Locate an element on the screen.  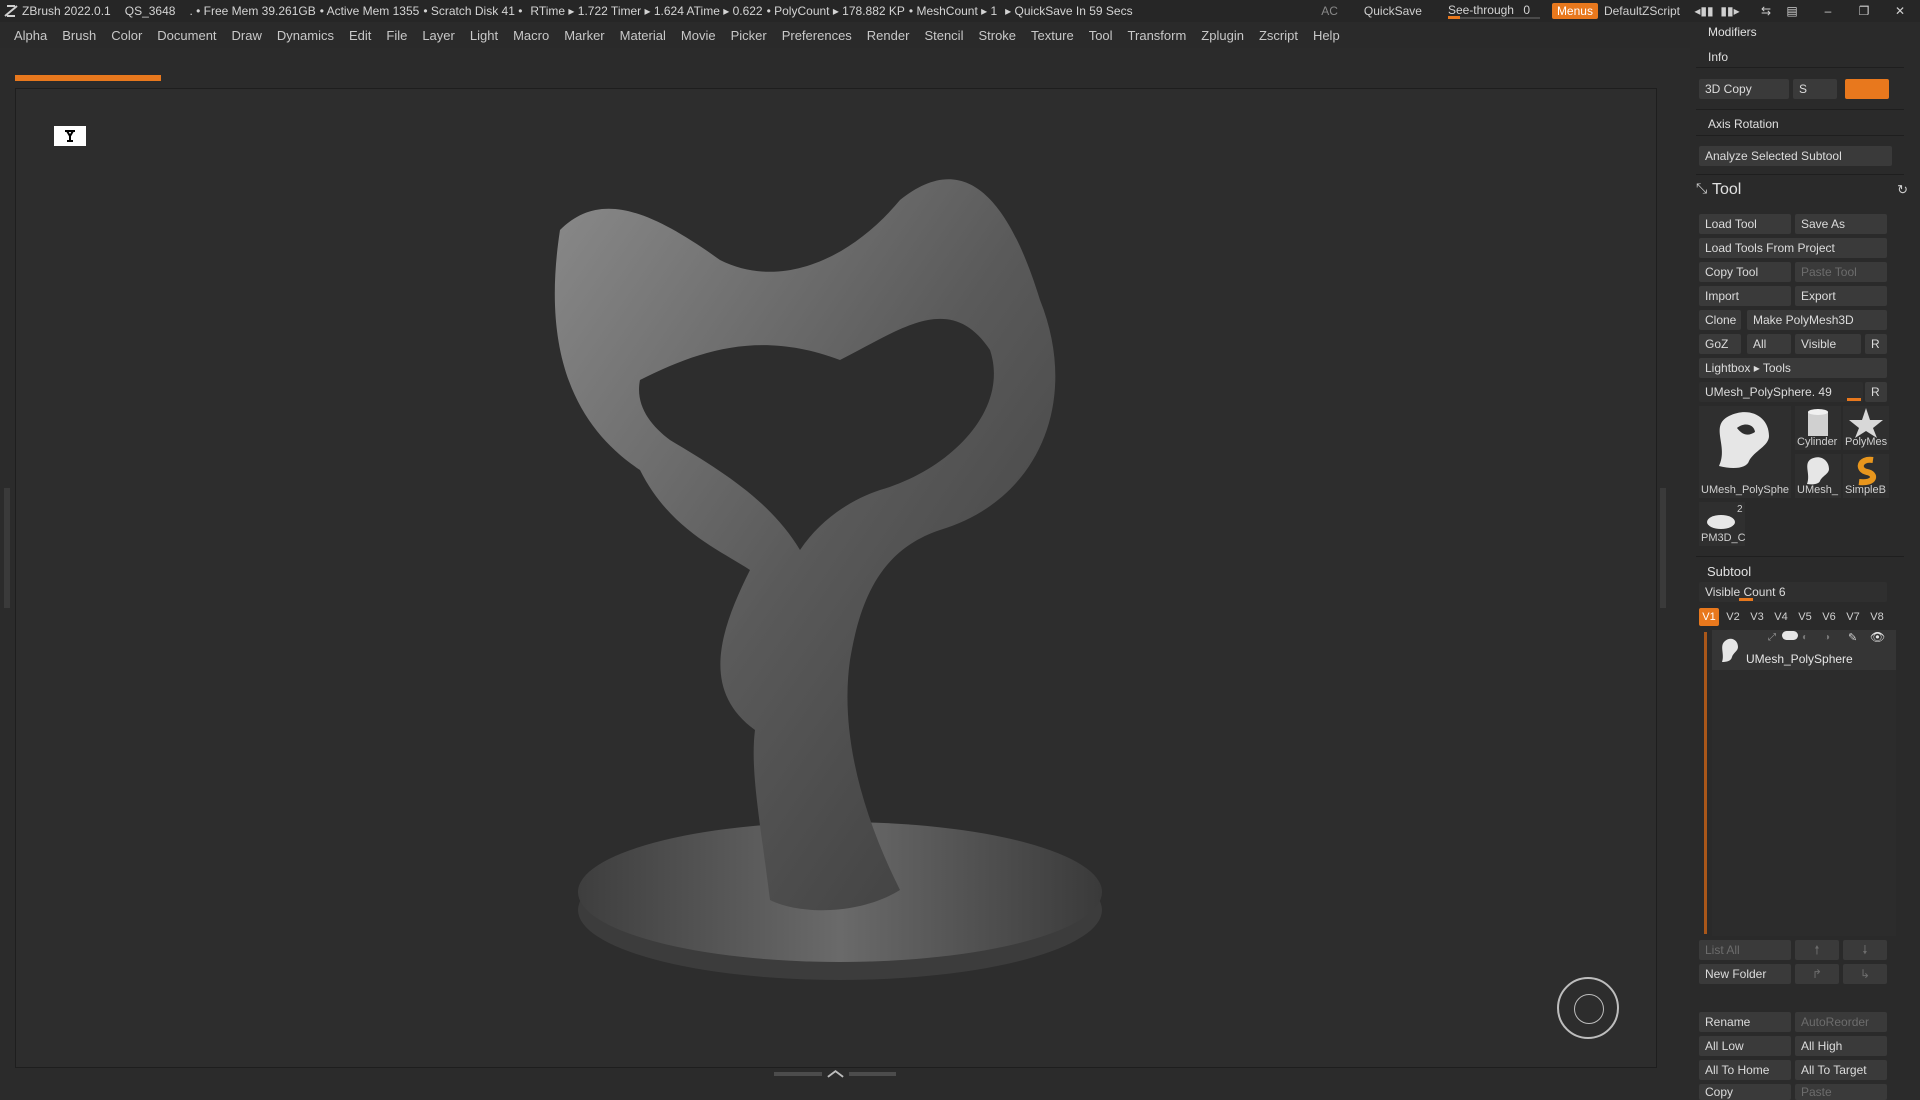
close-icon: ✕ is located at coordinates (1900, 11).